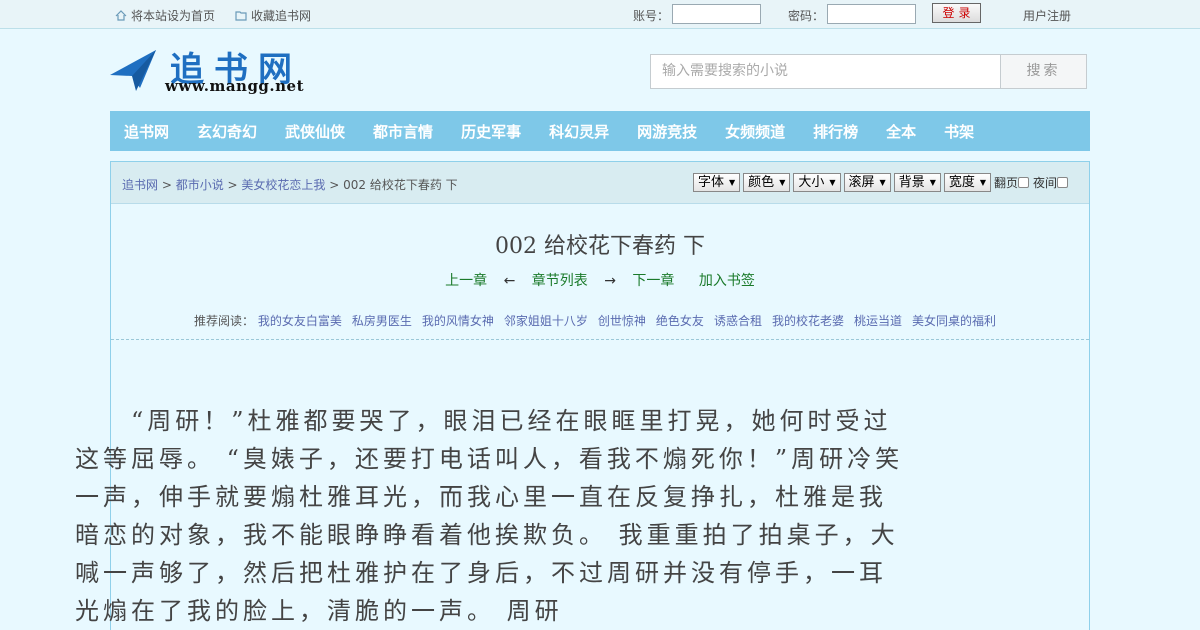  What do you see at coordinates (173, 16) in the screenshot?
I see `set-home-text: 将本站设为首页` at bounding box center [173, 16].